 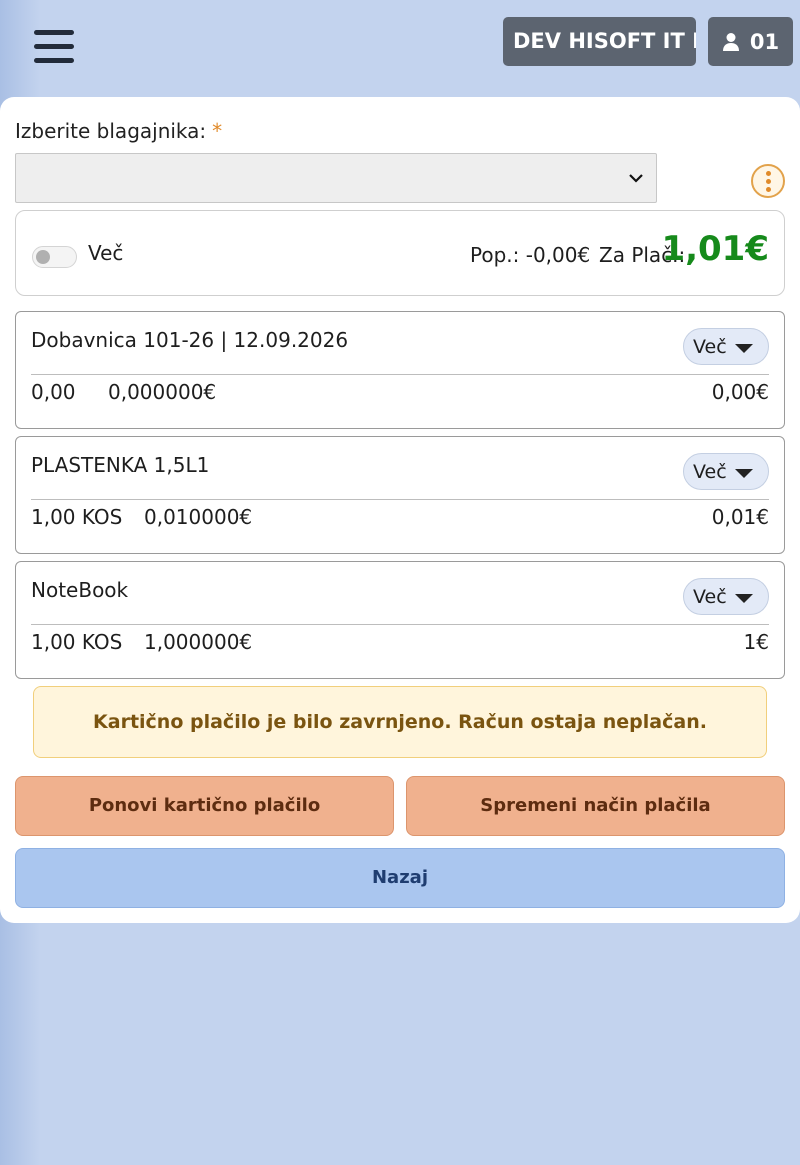 What do you see at coordinates (162, 392) in the screenshot?
I see `item-unit-price: 0,000000€` at bounding box center [162, 392].